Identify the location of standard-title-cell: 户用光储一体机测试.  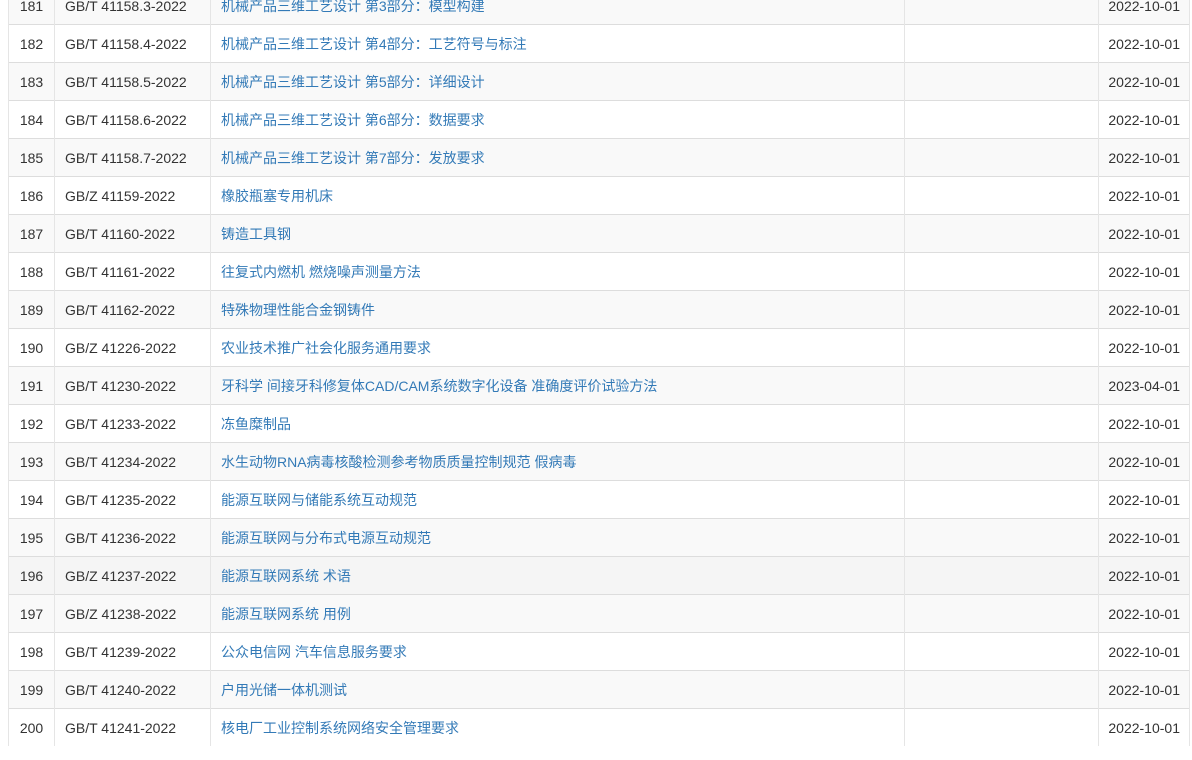
(557, 689).